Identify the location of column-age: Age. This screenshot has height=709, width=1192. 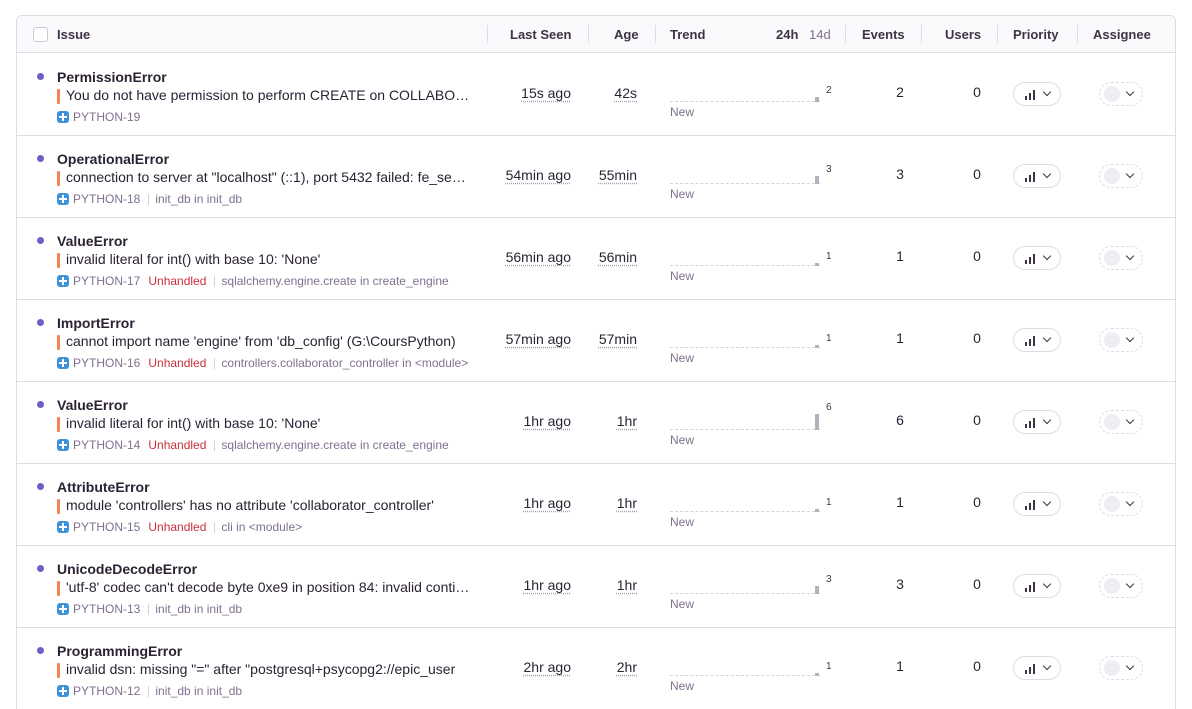
(626, 34).